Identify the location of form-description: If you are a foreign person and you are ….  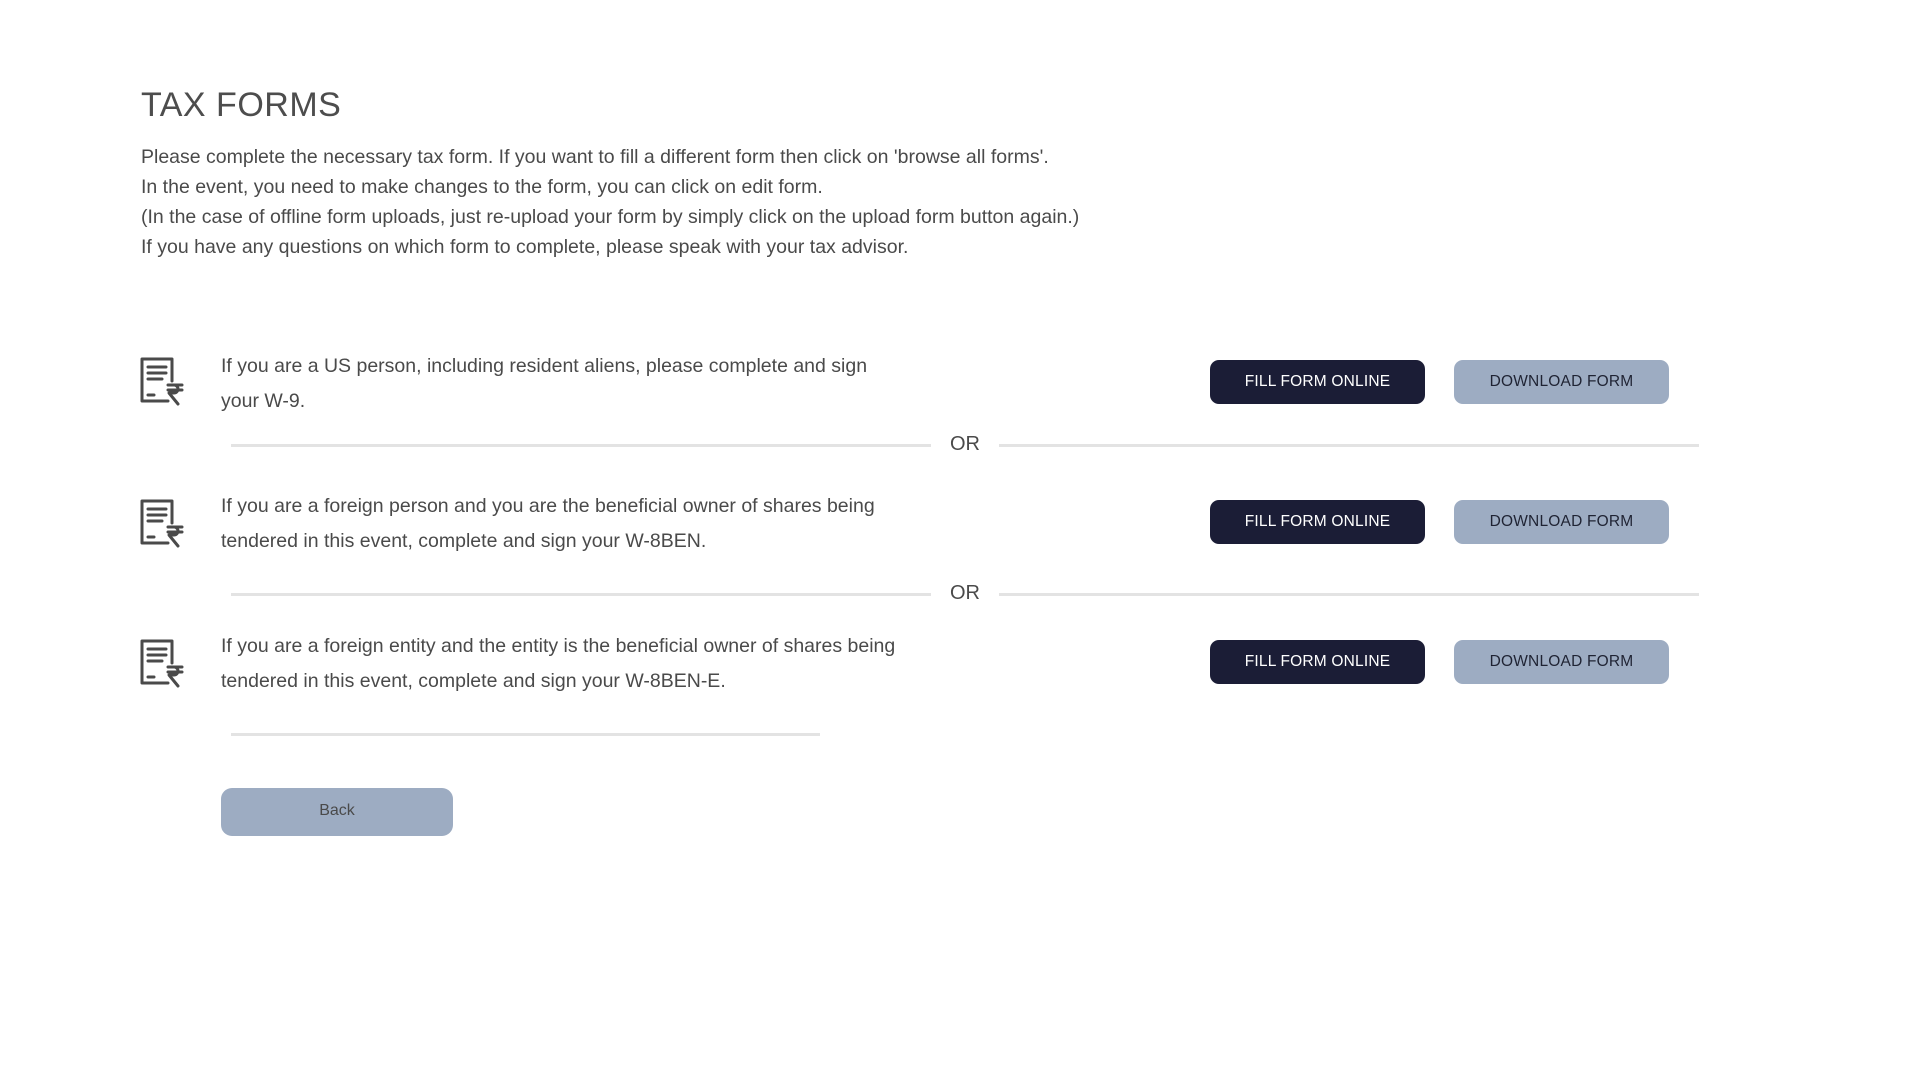
(548, 523).